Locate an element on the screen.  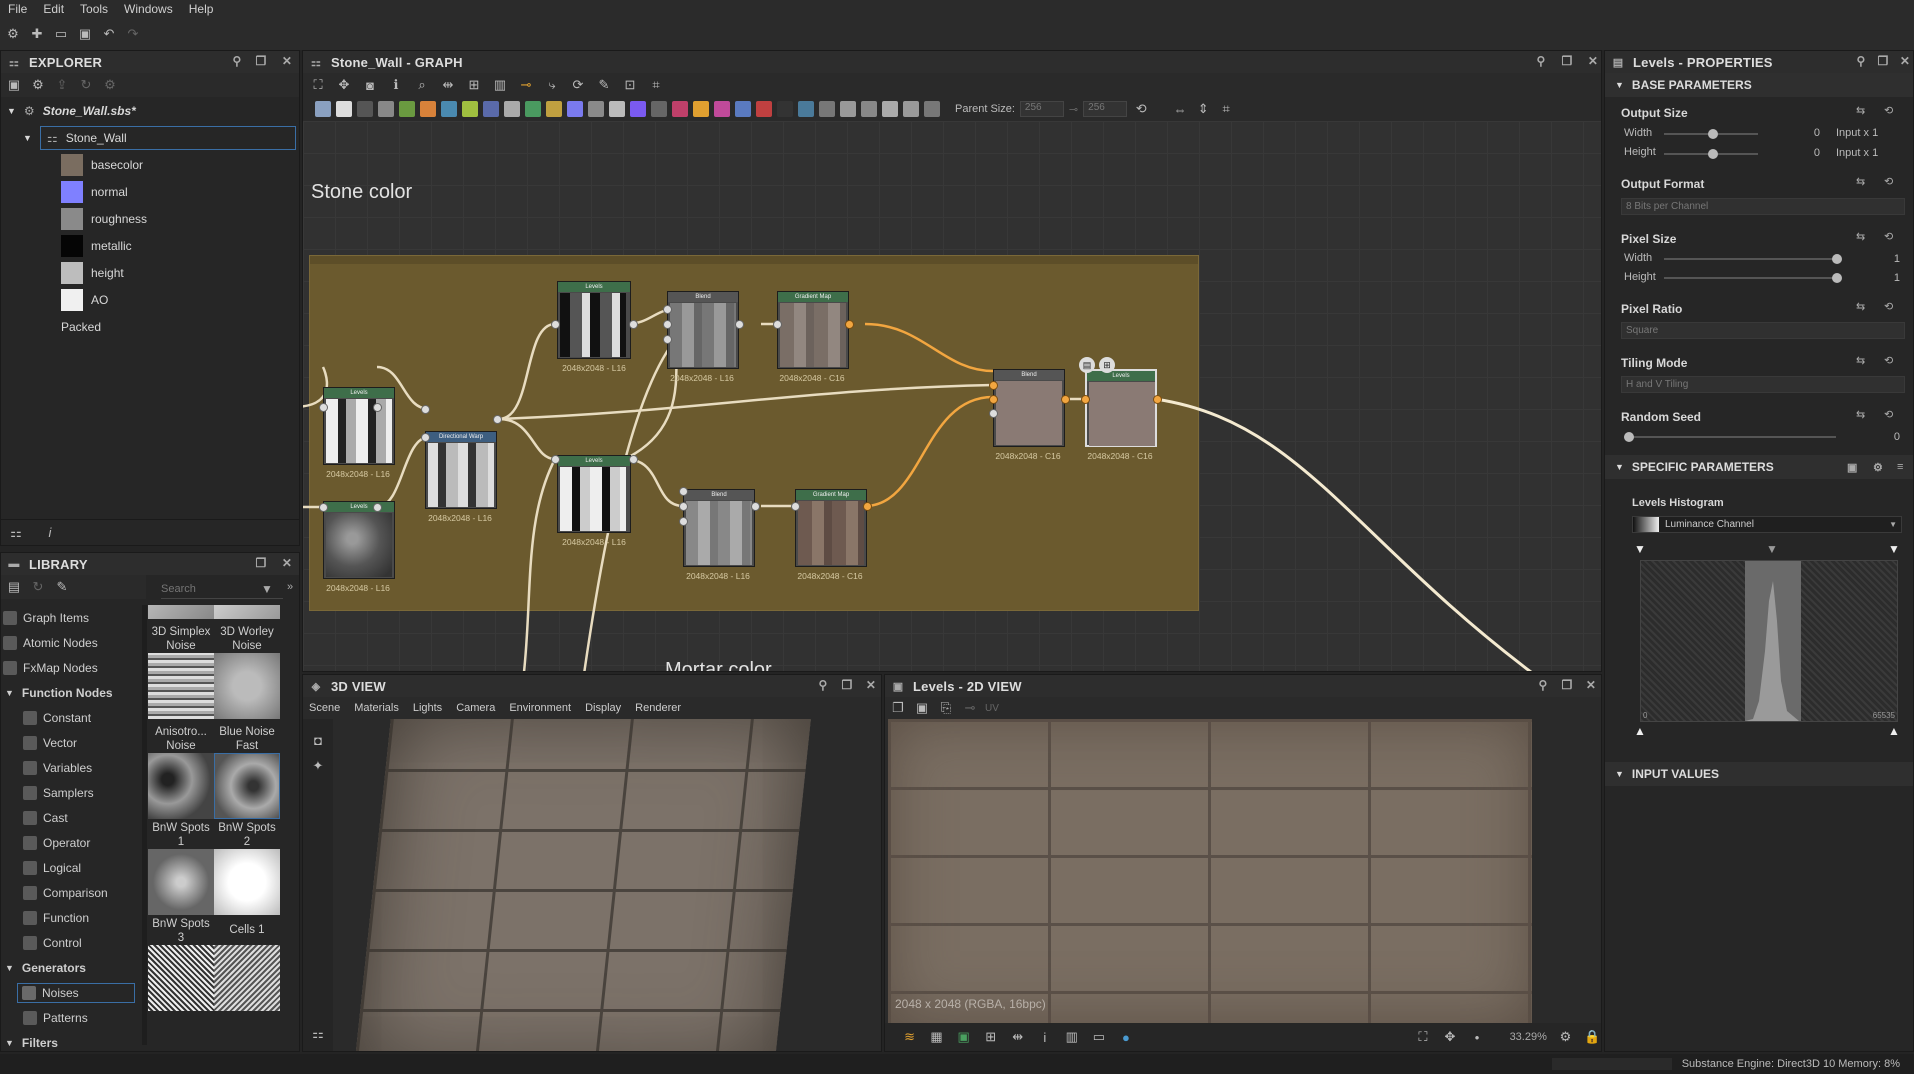
monitor-icon: ▭ is located at coordinates (1098, 1037).